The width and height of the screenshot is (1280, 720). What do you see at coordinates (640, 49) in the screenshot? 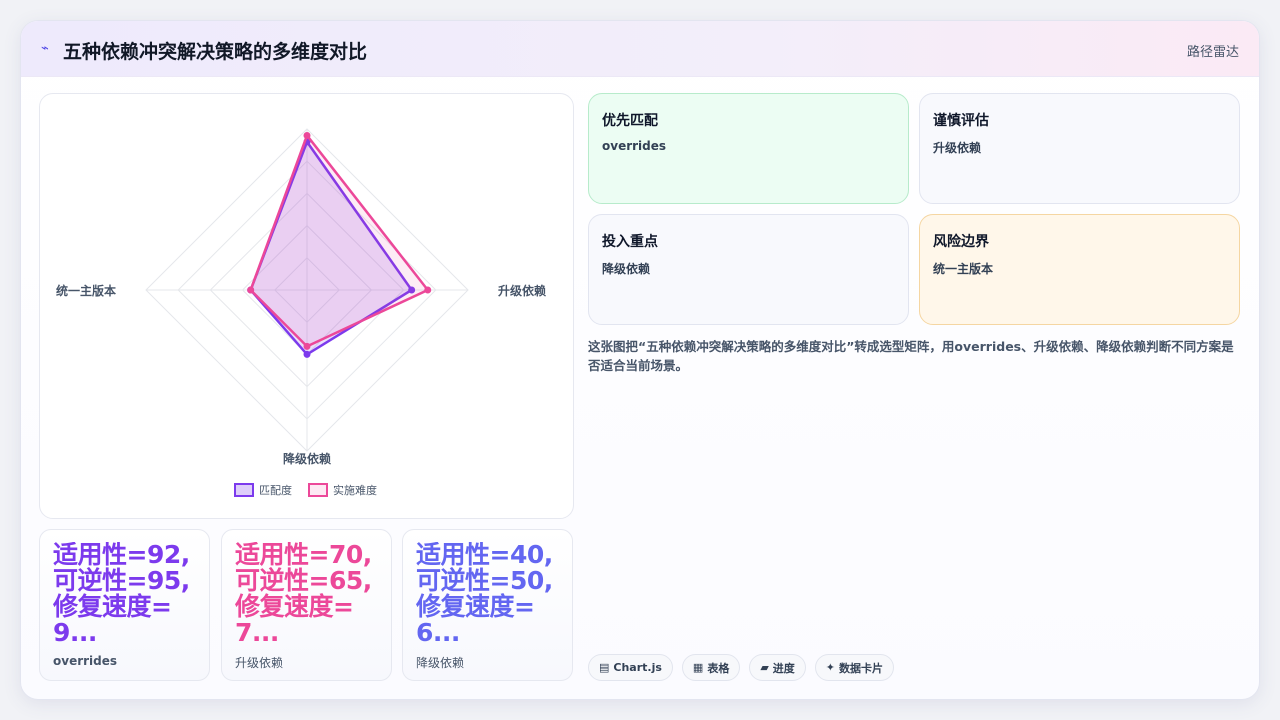
I see `header: ⌁ 五种依赖冲突解决策略的多维度对比 路径雷达` at bounding box center [640, 49].